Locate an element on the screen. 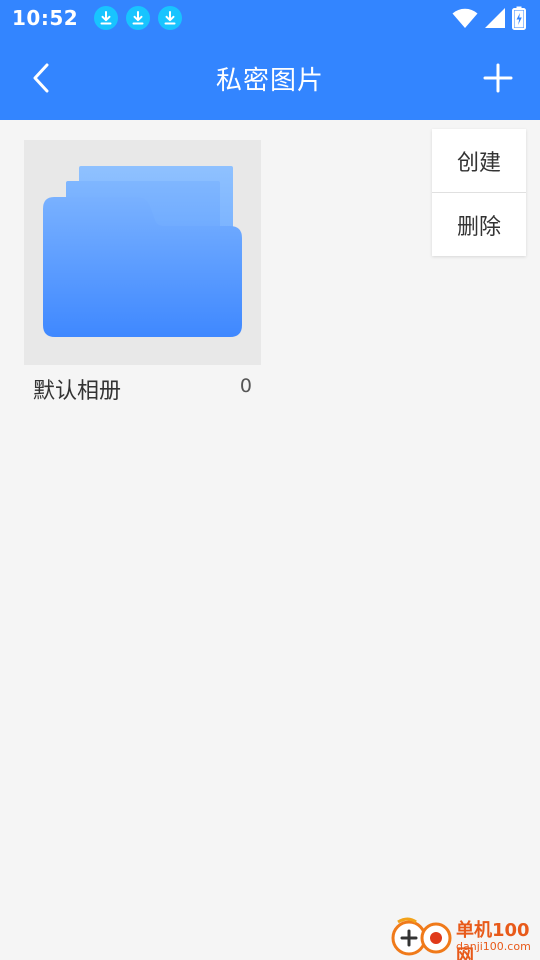 The width and height of the screenshot is (540, 960). app-bar: 私密图片 is located at coordinates (270, 78).